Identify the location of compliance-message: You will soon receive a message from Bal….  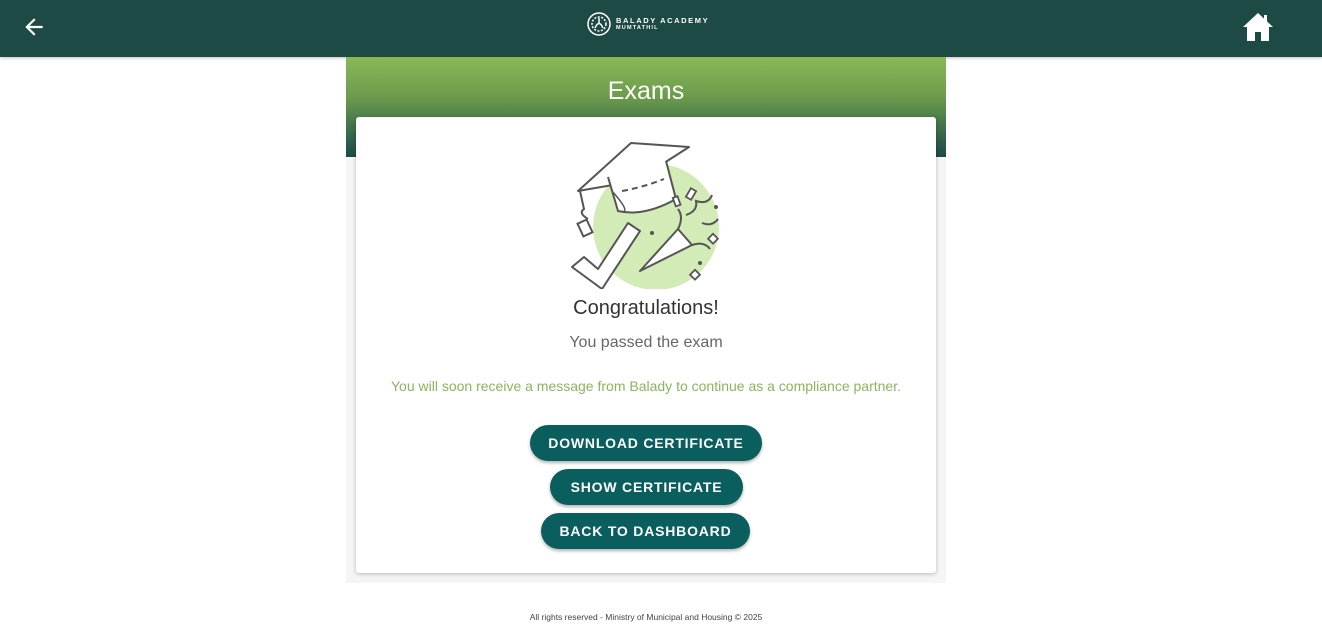
(646, 386).